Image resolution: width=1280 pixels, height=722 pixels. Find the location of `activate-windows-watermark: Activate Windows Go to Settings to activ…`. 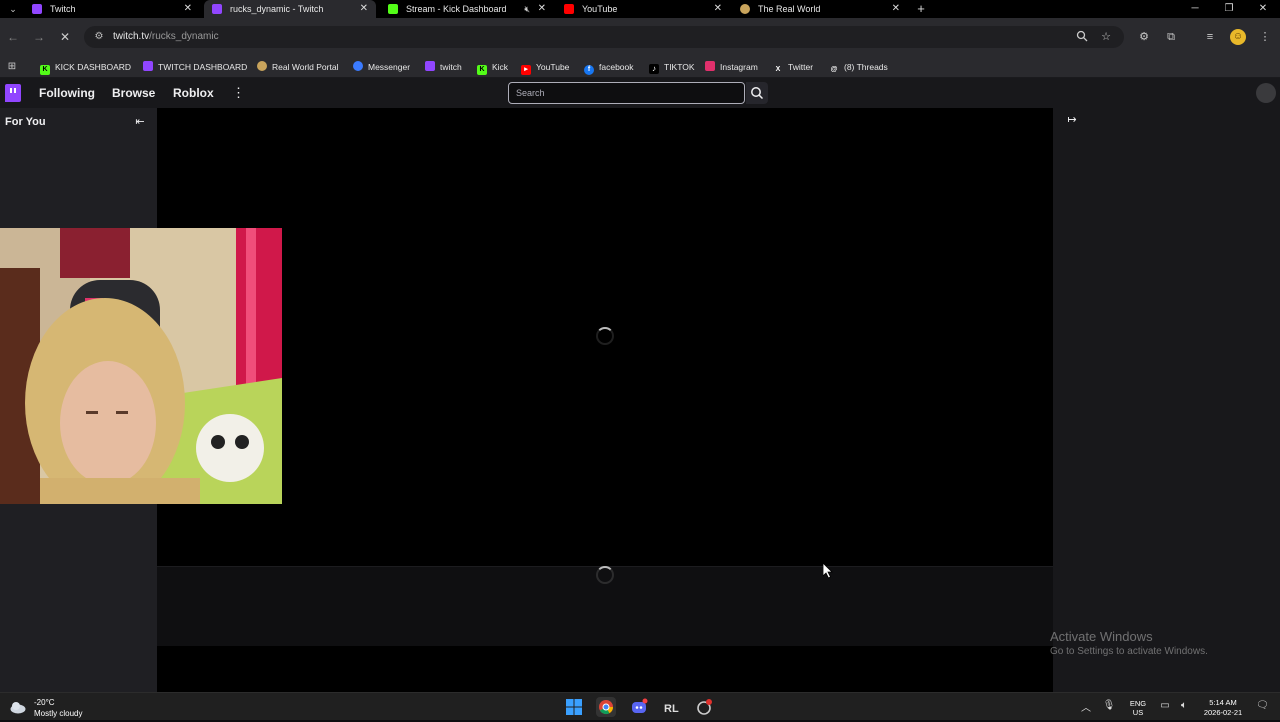

activate-windows-watermark: Activate Windows Go to Settings to activ… is located at coordinates (1129, 643).